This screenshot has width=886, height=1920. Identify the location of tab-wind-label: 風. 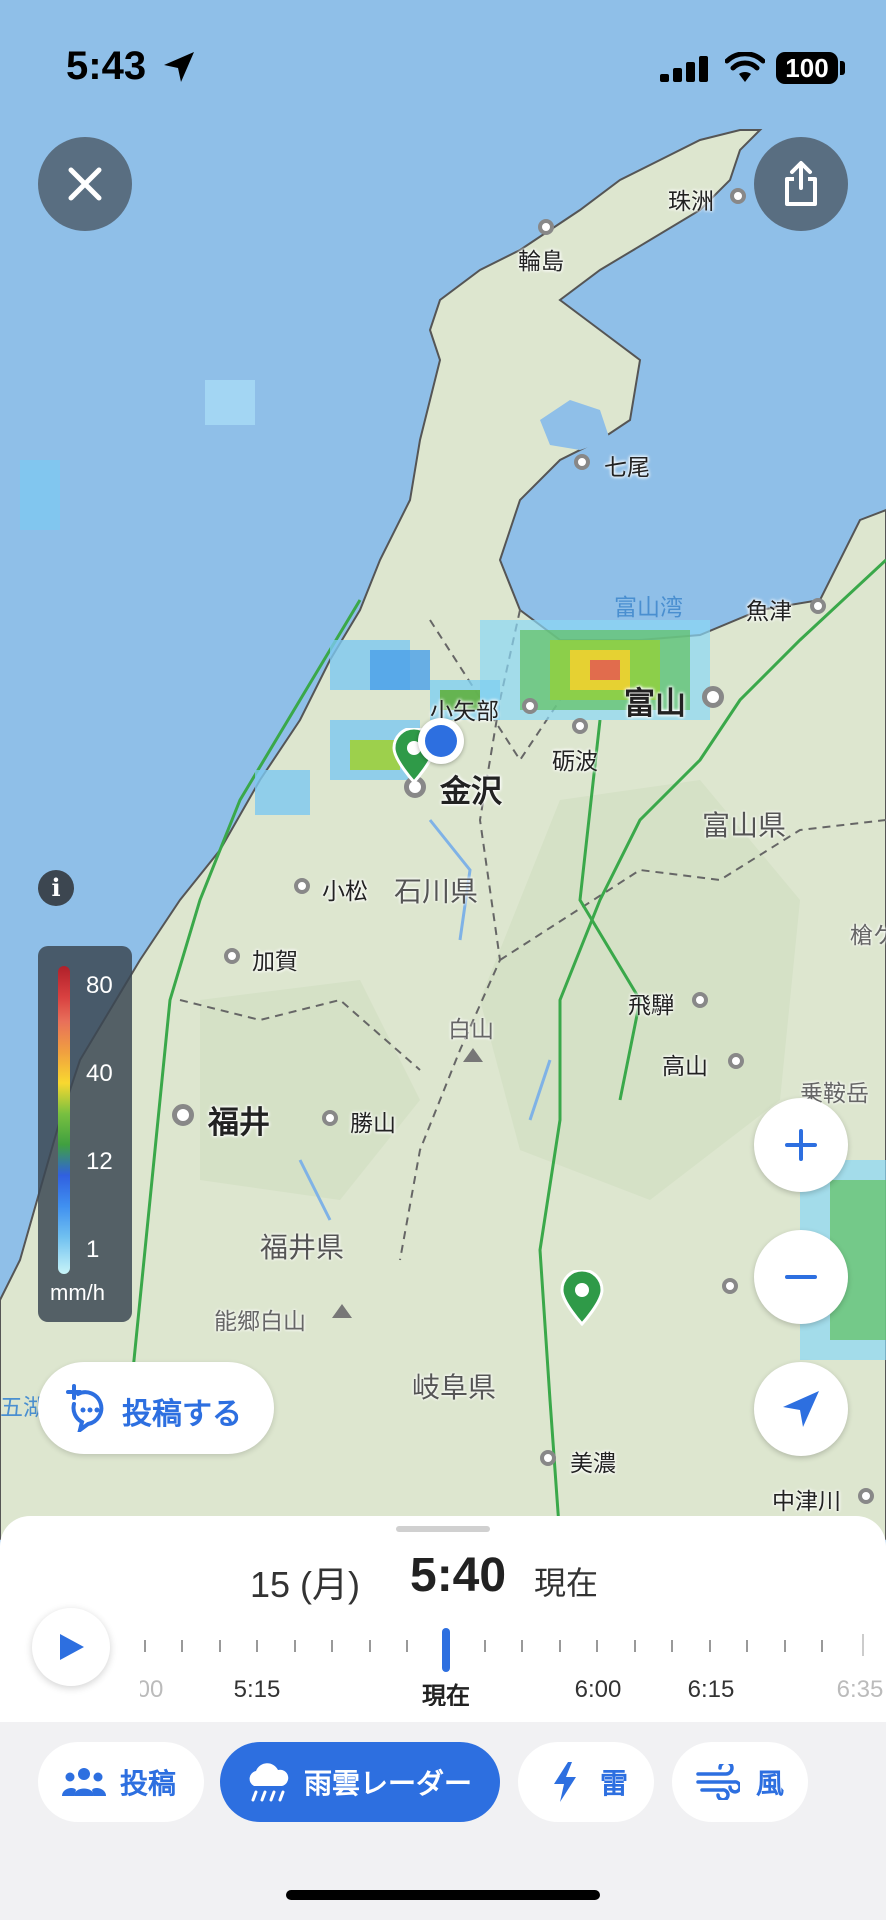
(770, 1783).